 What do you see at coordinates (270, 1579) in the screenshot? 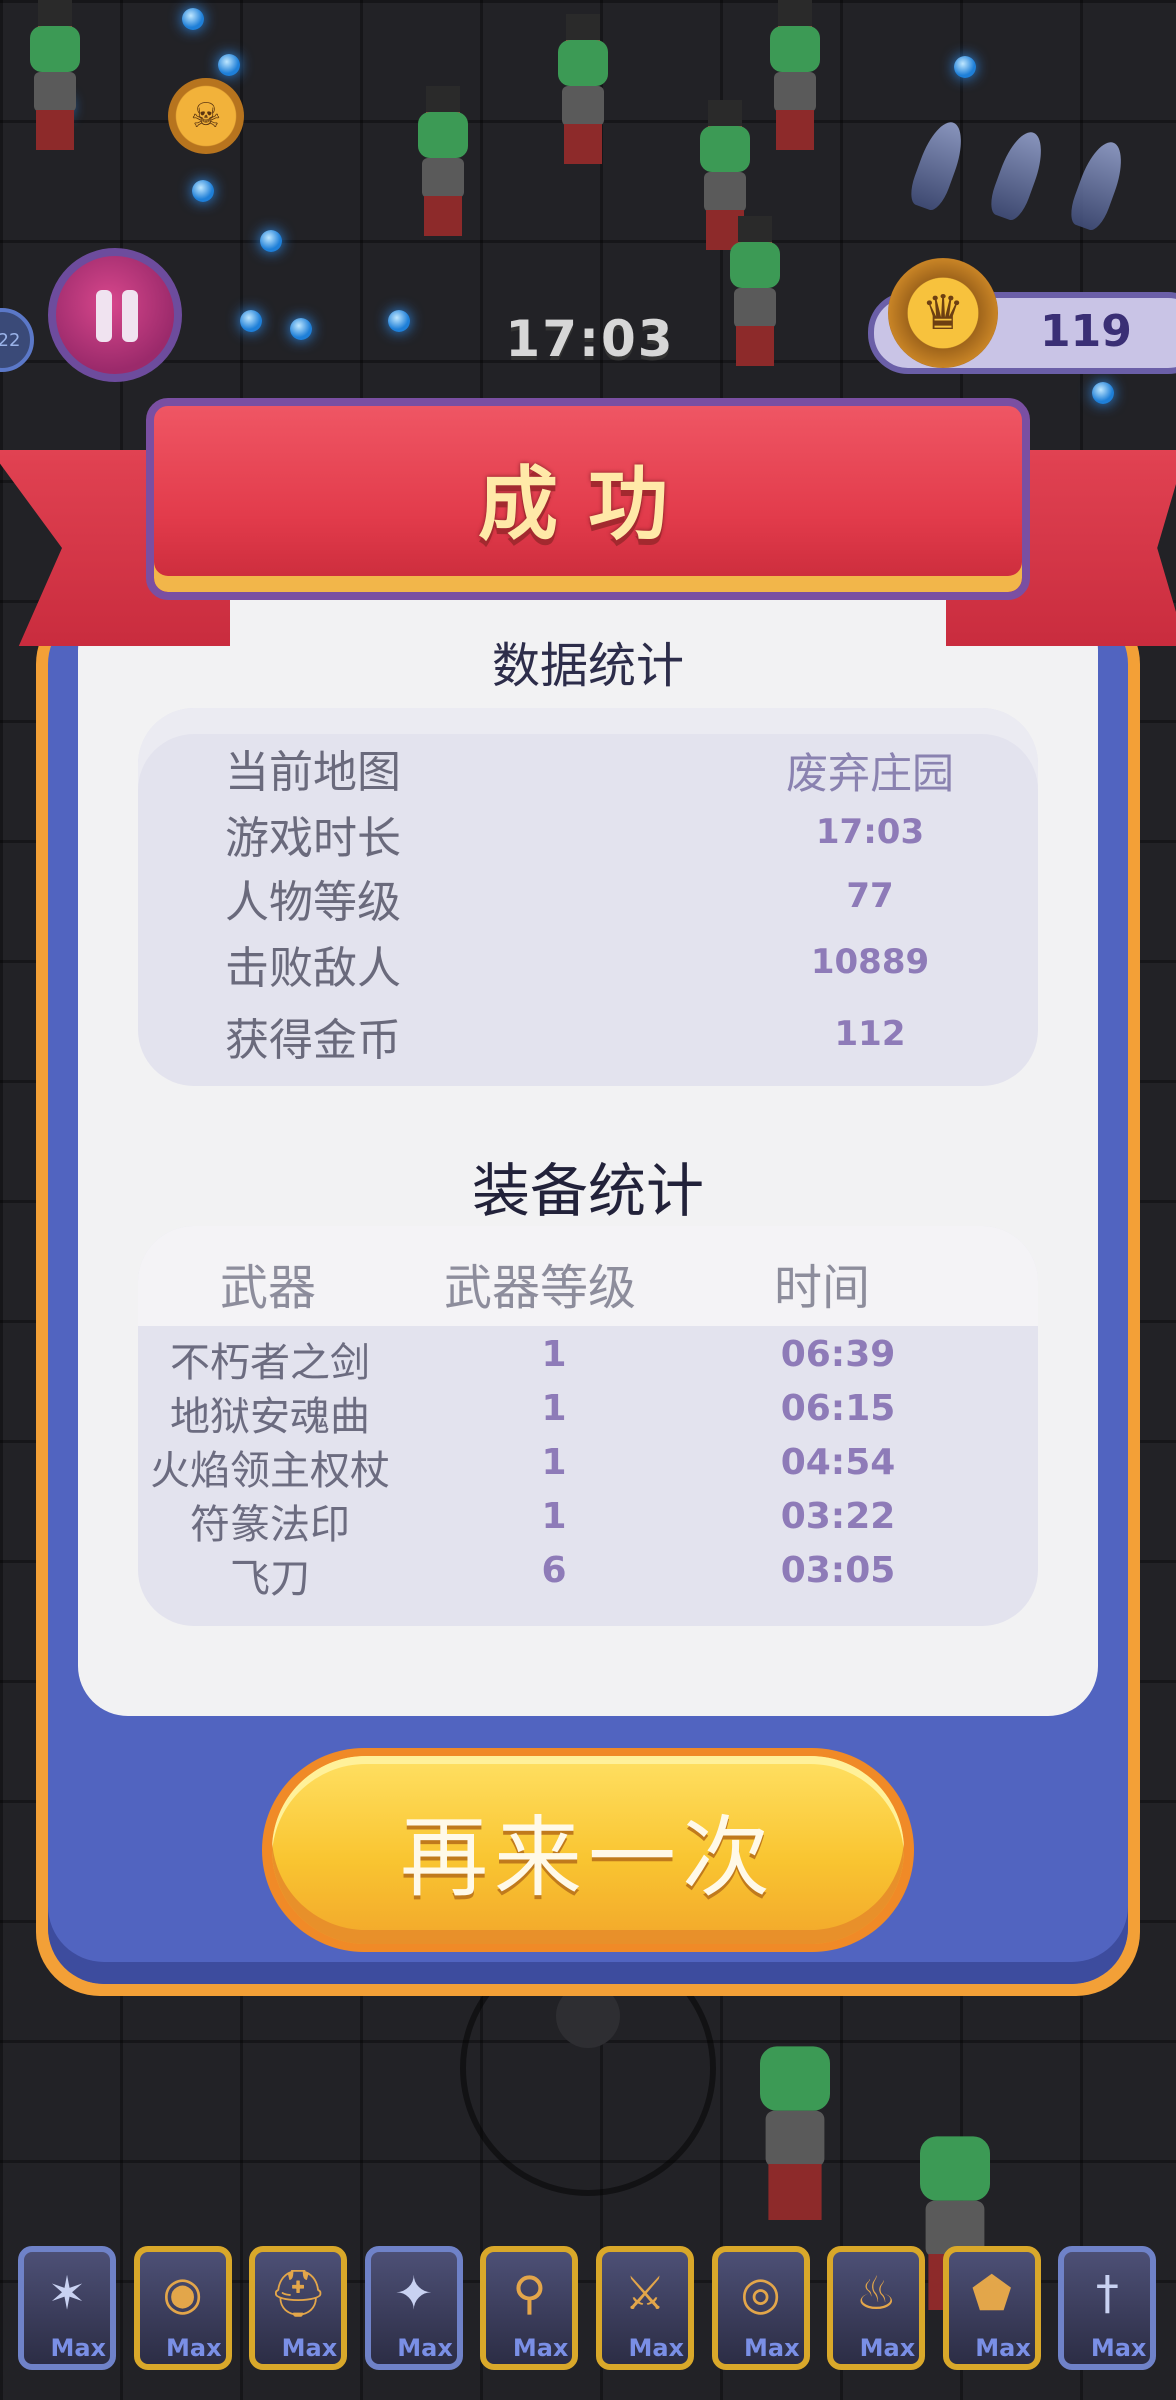
I see `weapon-name: 飞刀` at bounding box center [270, 1579].